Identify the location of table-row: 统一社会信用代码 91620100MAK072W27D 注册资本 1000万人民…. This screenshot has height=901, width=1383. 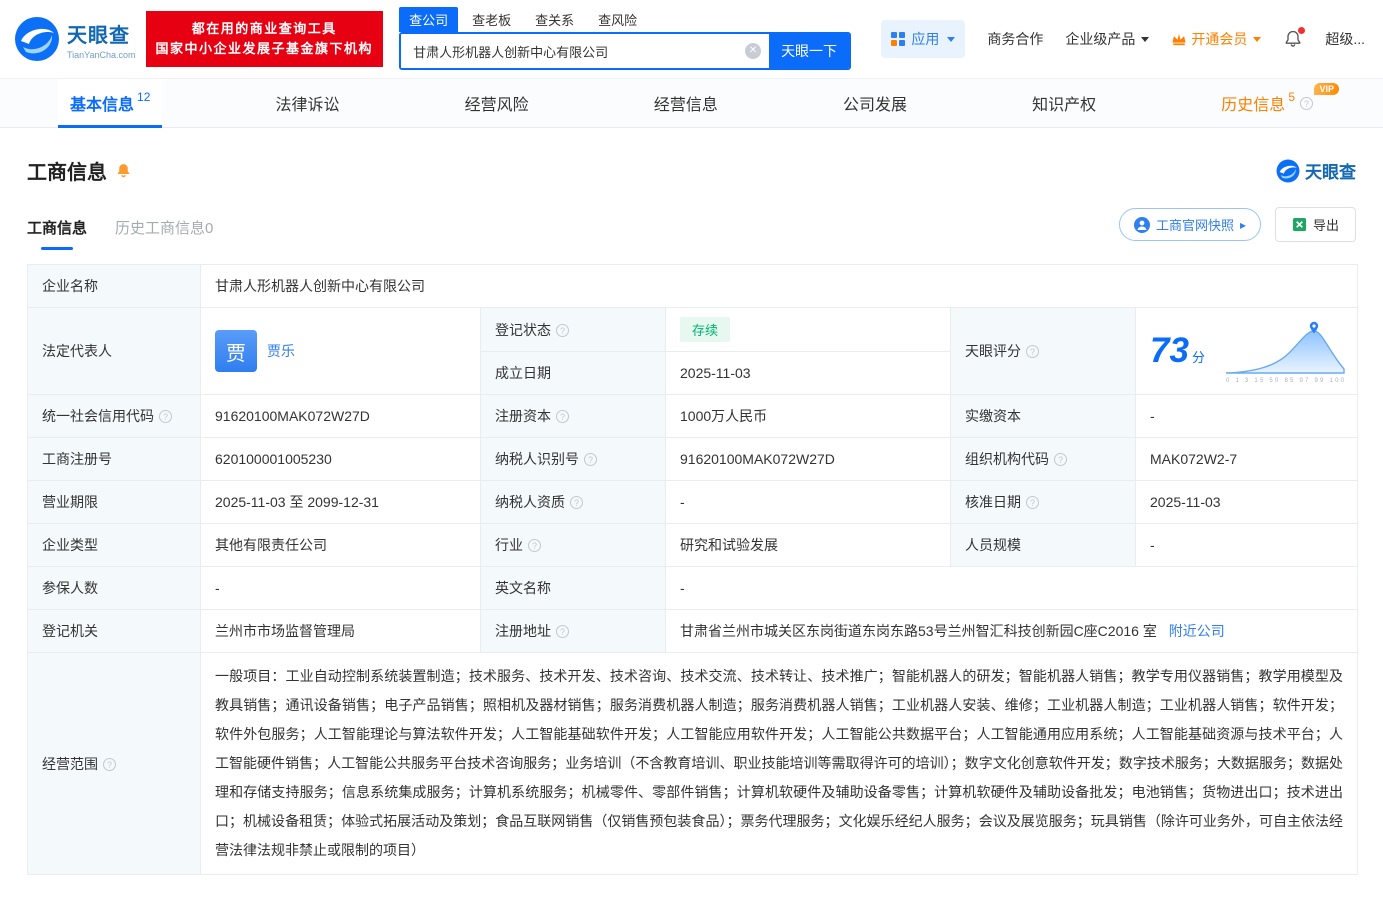
(693, 416).